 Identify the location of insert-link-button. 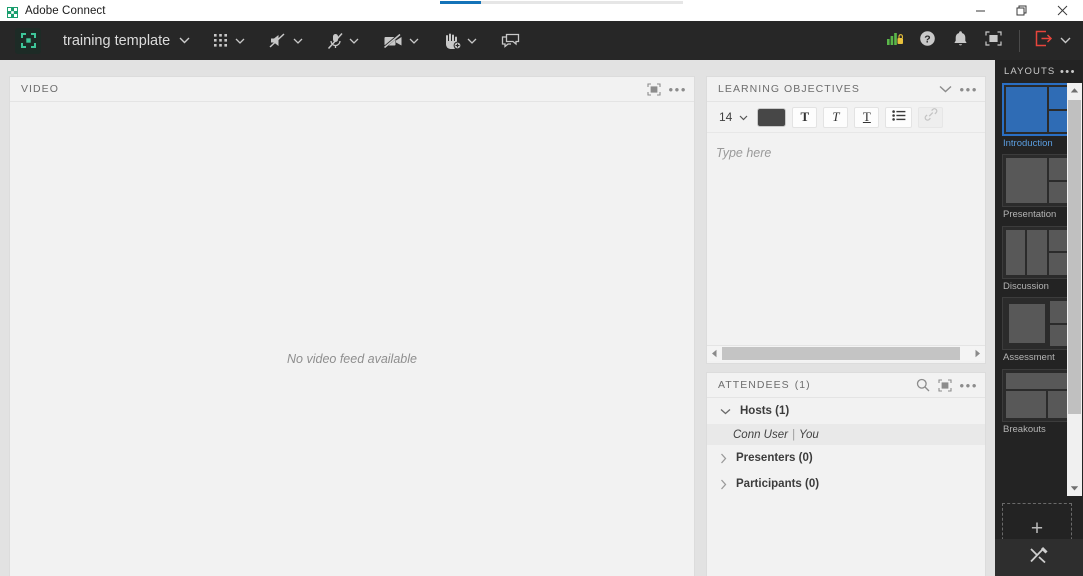
(931, 117).